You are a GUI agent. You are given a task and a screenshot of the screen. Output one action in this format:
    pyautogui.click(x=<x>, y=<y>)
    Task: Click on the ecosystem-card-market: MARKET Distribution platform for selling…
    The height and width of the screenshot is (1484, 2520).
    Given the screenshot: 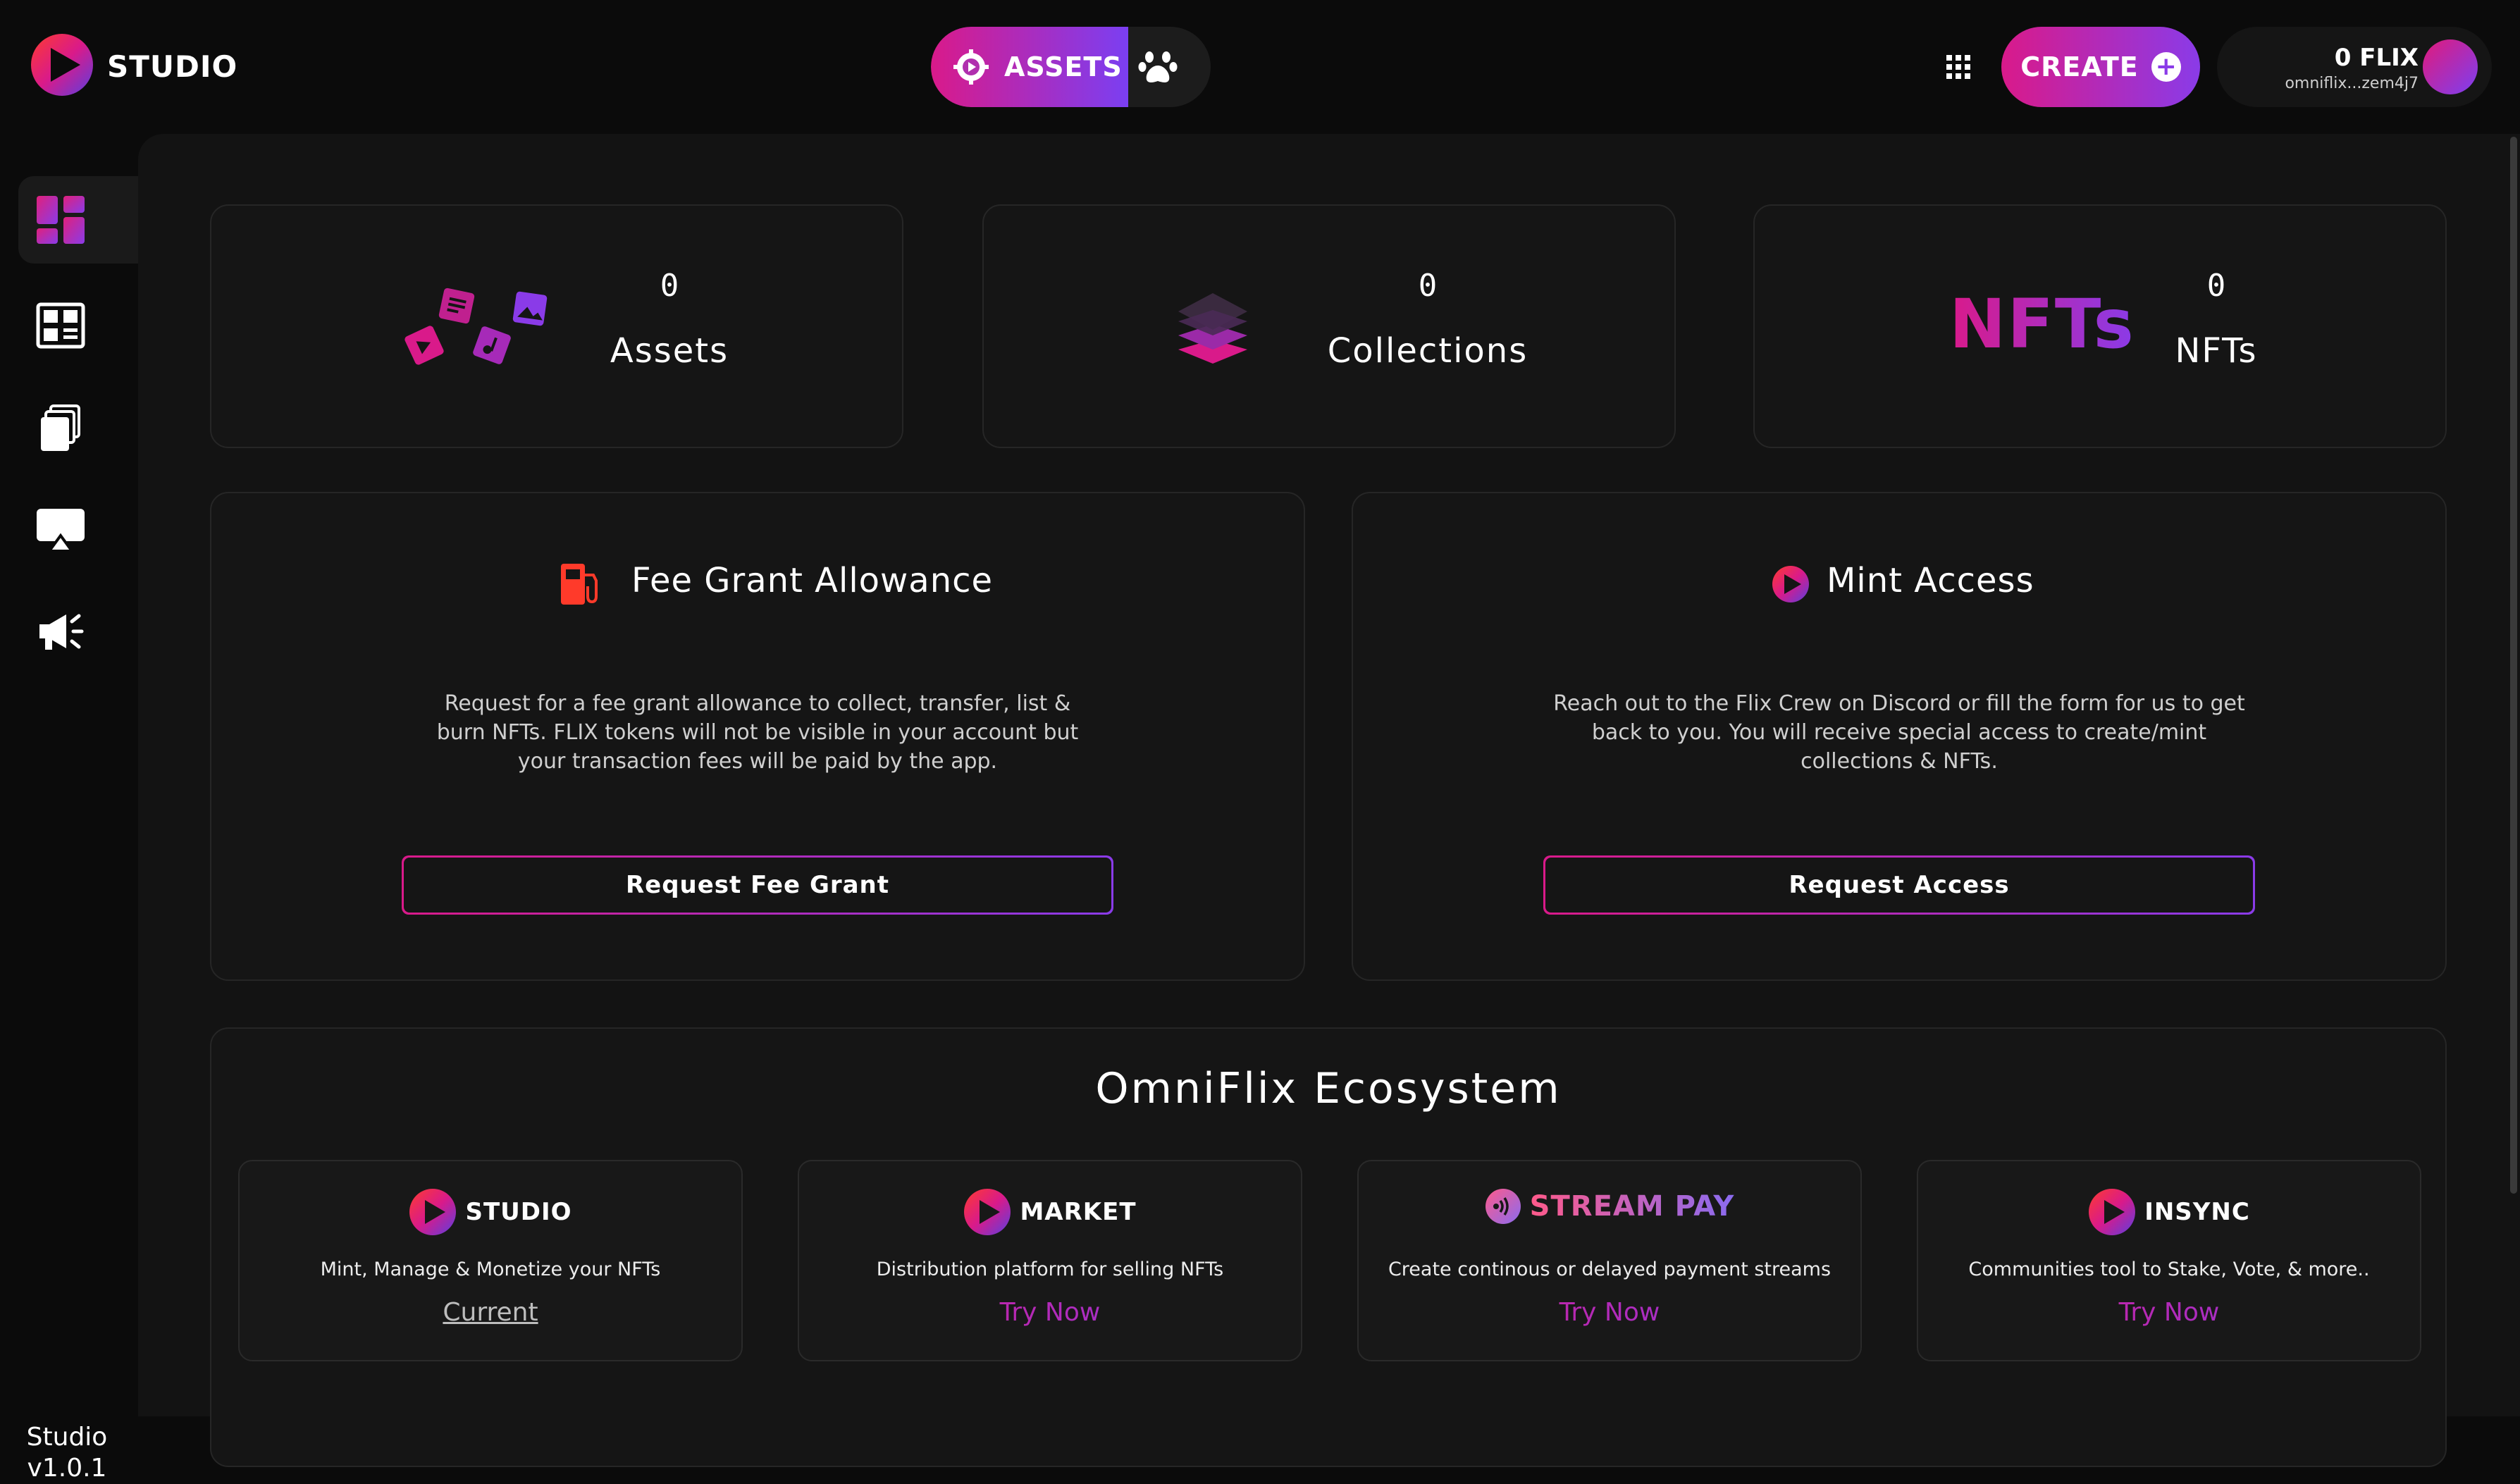 What is the action you would take?
    pyautogui.click(x=1050, y=1260)
    